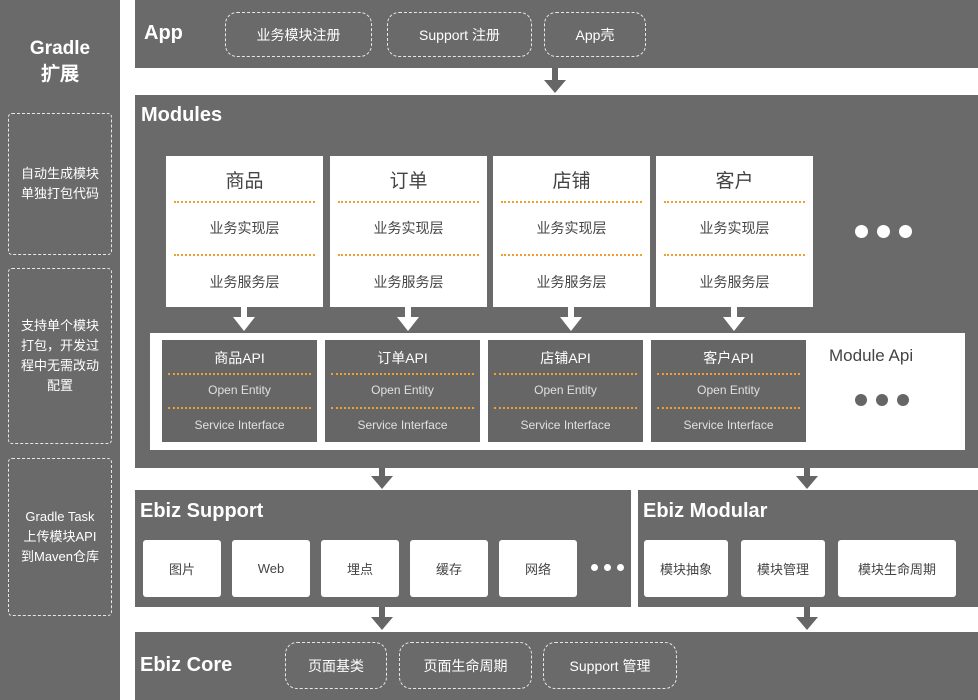 The width and height of the screenshot is (978, 700). What do you see at coordinates (449, 568) in the screenshot?
I see `support-item-cache: 缓存` at bounding box center [449, 568].